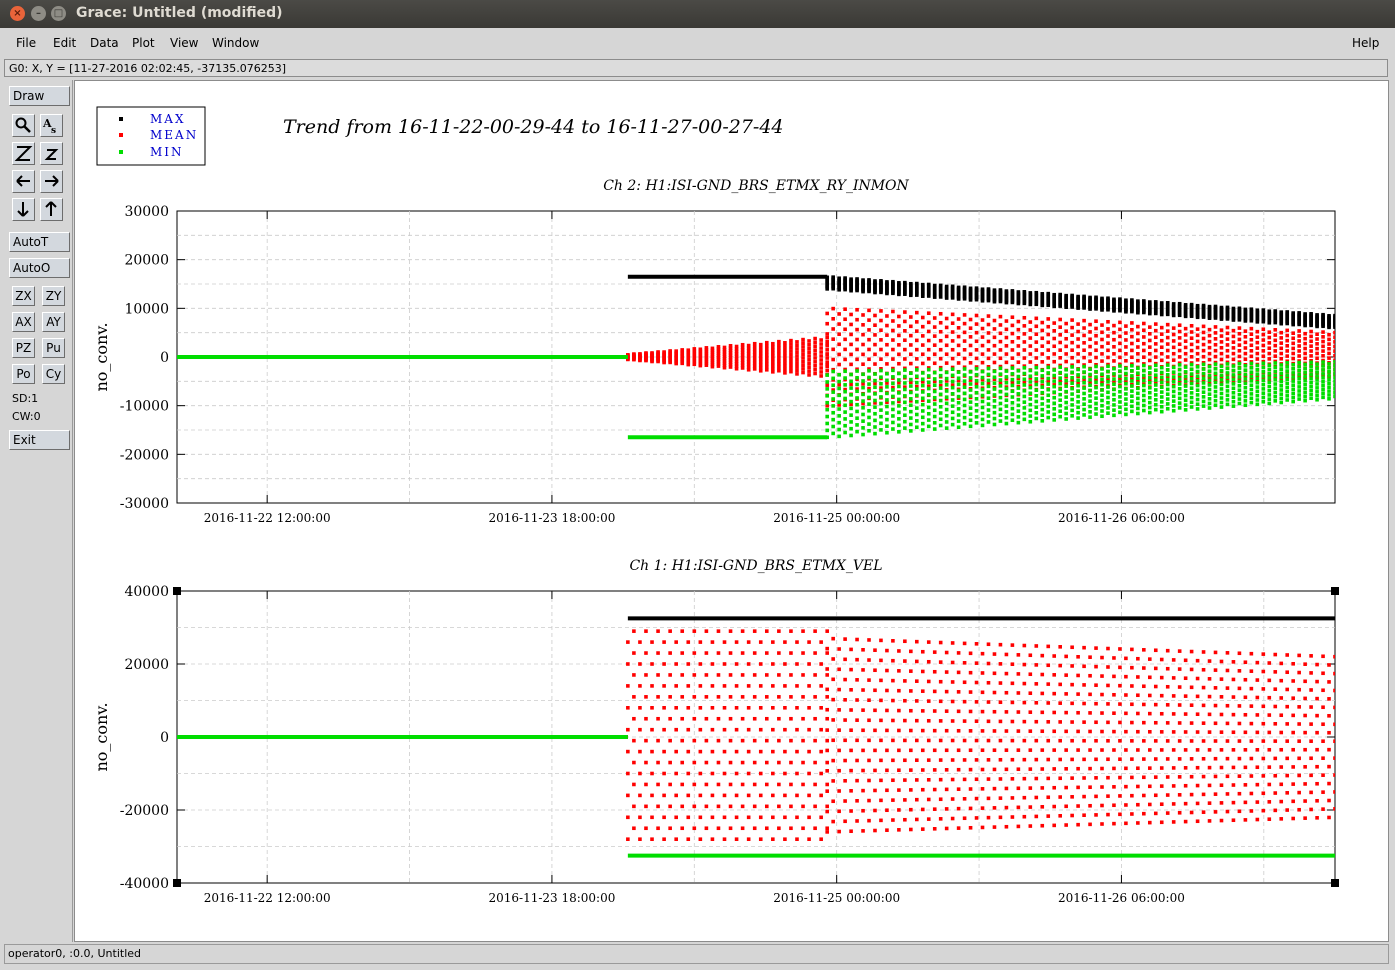 The height and width of the screenshot is (970, 1395). Describe the element at coordinates (184, 43) in the screenshot. I see `menu-view: View` at that location.